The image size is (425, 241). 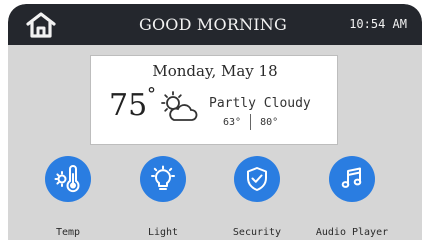 I want to click on audio-player-label: Audio Player, so click(x=352, y=232).